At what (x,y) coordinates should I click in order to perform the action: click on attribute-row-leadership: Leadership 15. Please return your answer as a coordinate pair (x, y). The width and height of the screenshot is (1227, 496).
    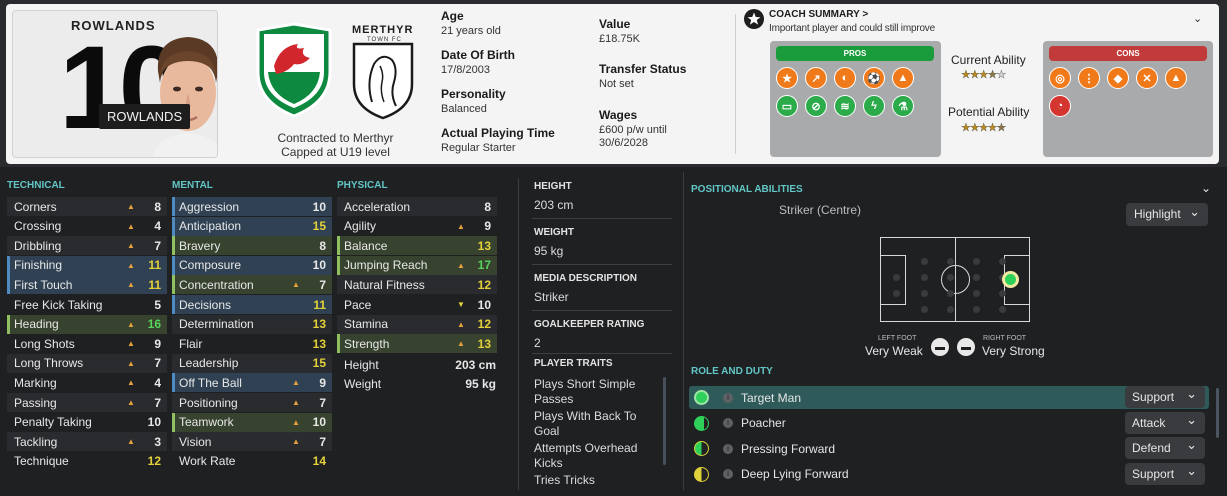
    Looking at the image, I should click on (252, 363).